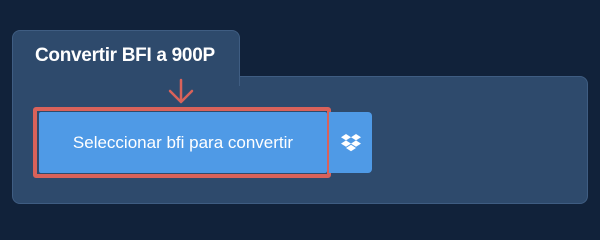  I want to click on dropbox-button, so click(350, 142).